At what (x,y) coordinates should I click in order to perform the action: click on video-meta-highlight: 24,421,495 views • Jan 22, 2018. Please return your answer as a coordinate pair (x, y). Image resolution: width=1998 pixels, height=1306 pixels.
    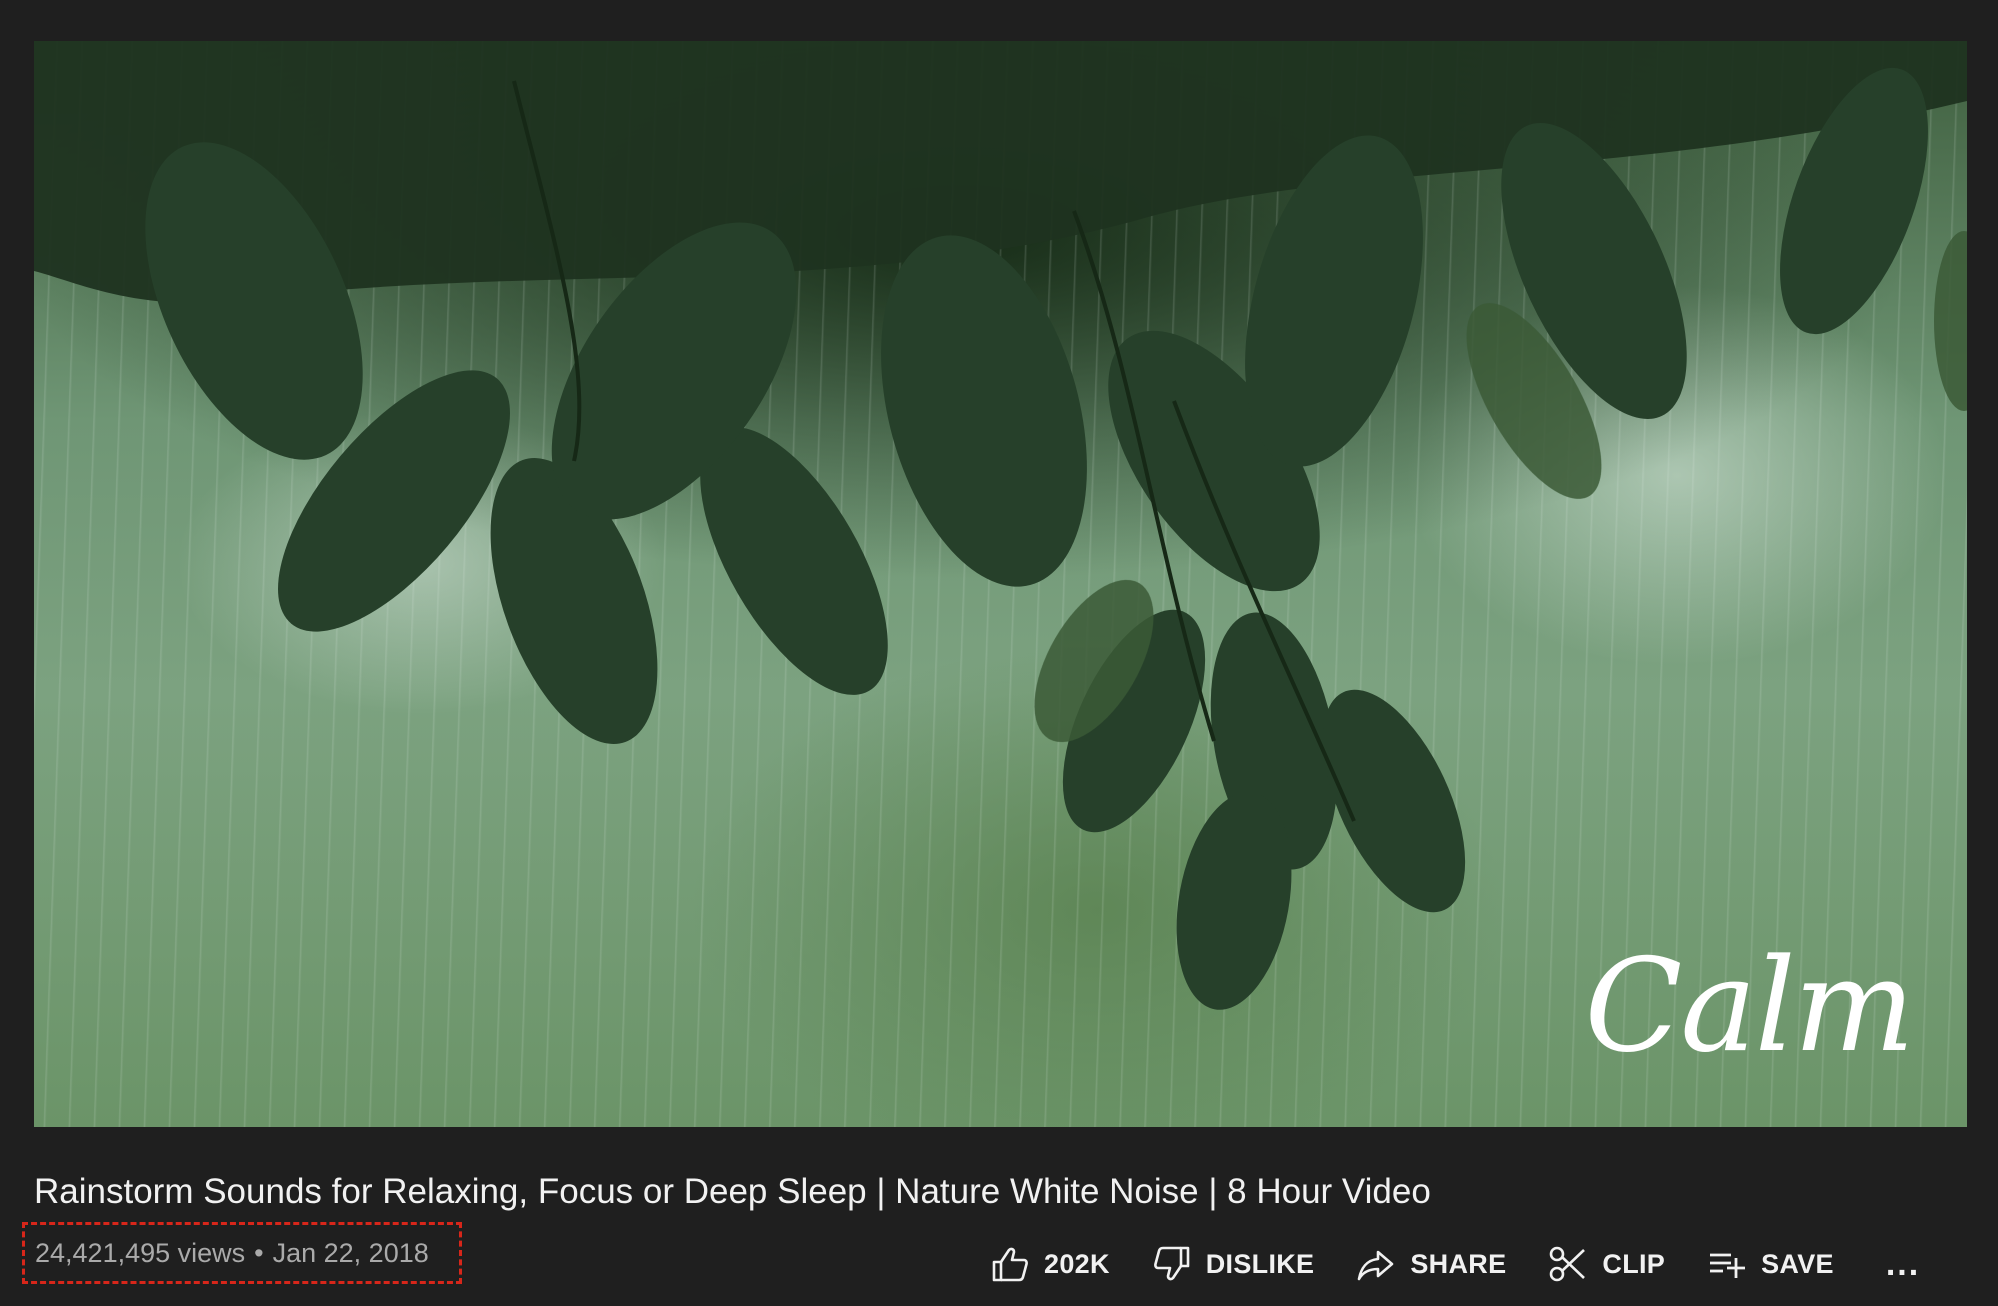
    Looking at the image, I should click on (242, 1253).